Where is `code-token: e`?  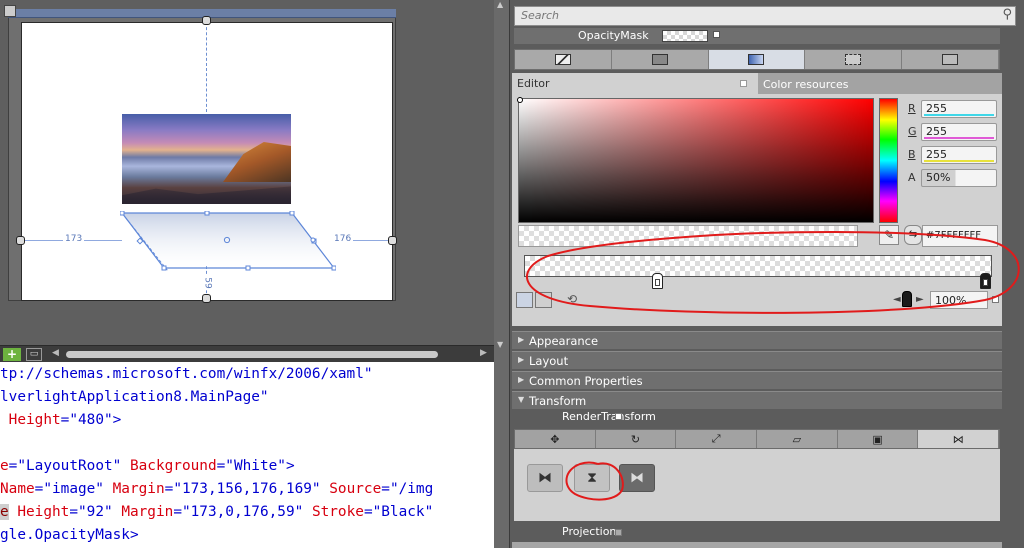
code-token: e is located at coordinates (4, 466).